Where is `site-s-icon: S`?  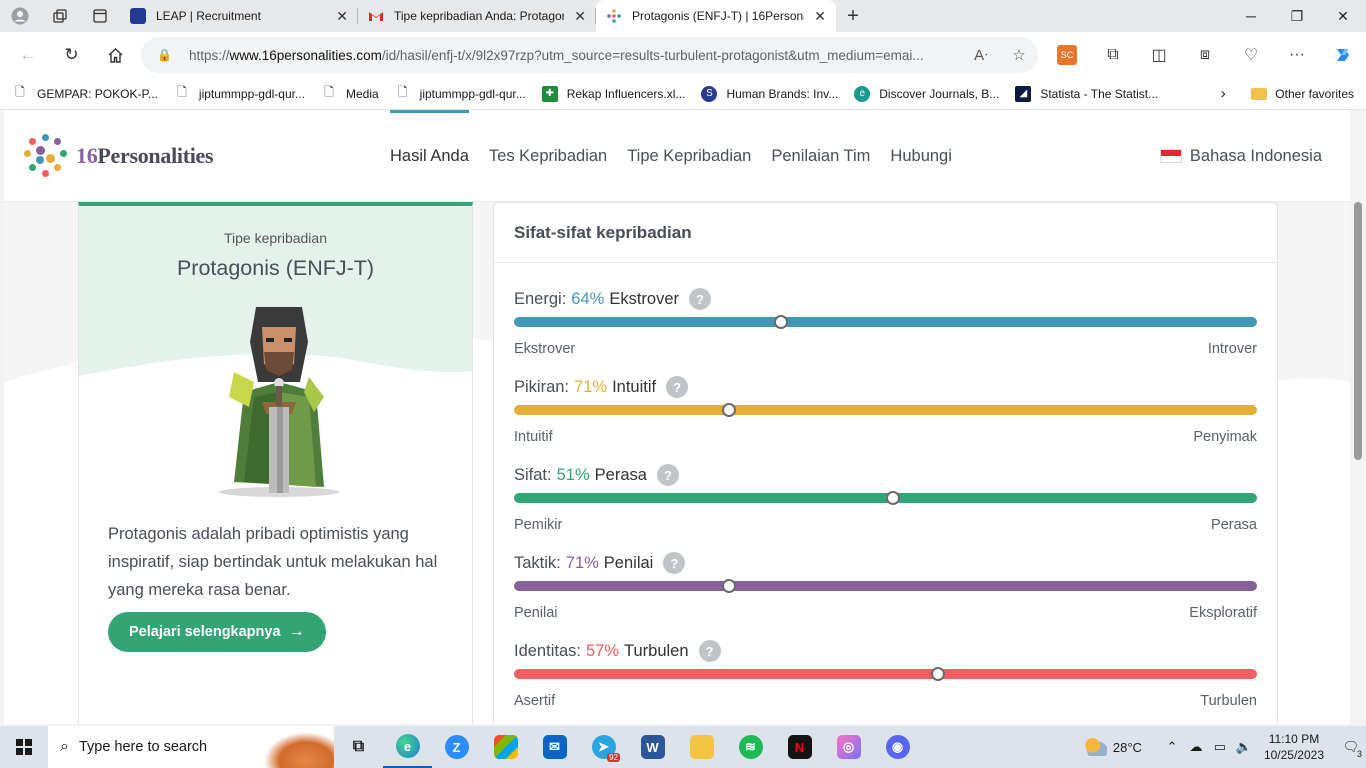
site-s-icon: S is located at coordinates (709, 93).